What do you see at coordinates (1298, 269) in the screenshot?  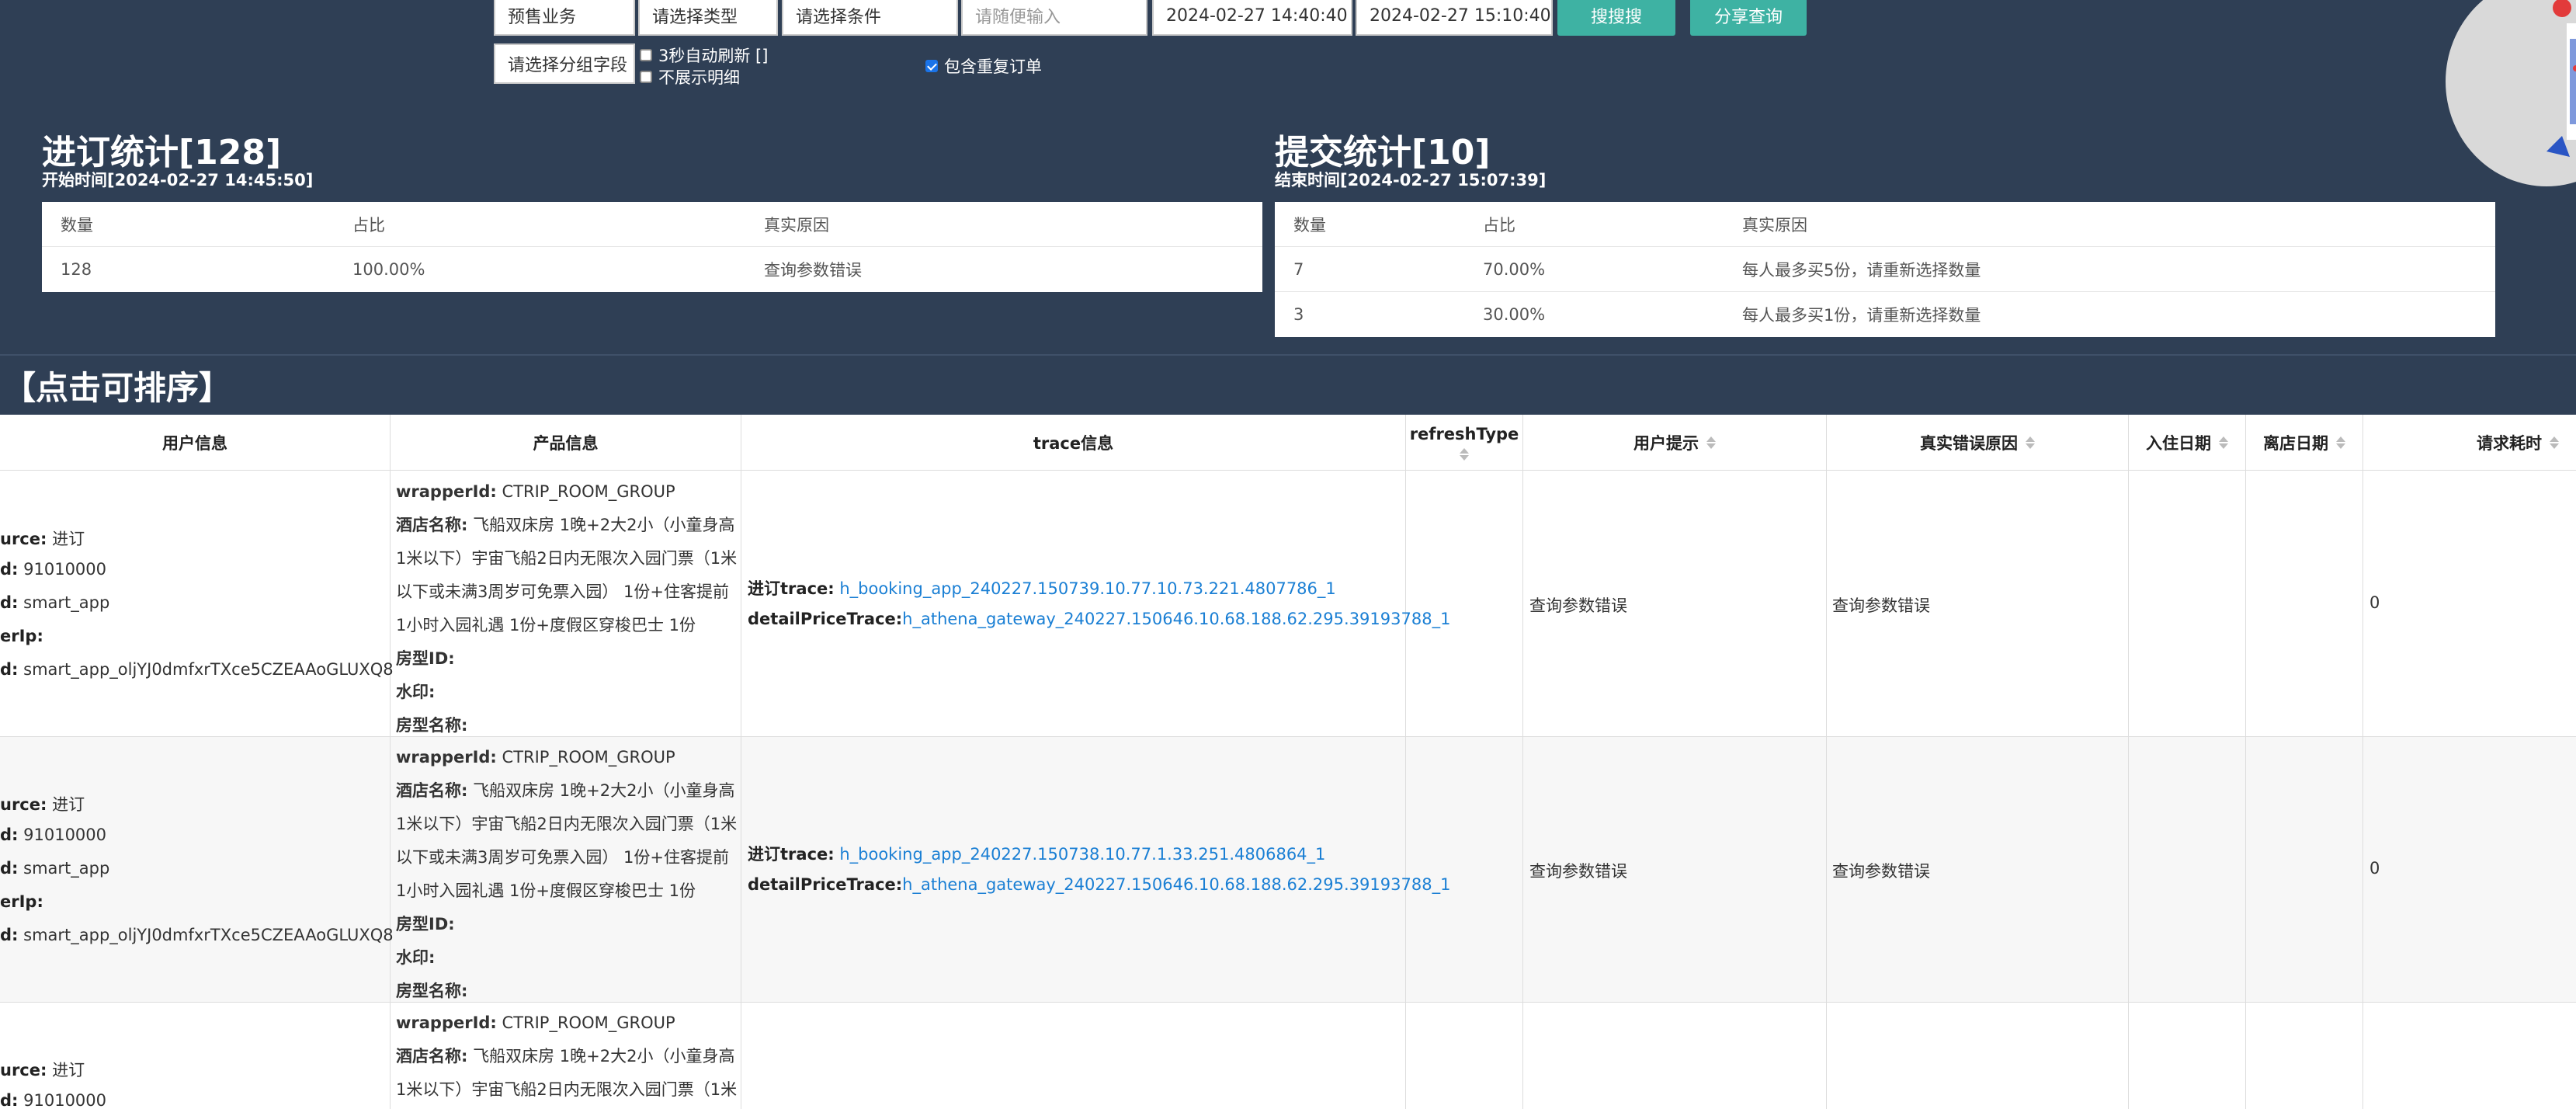 I see `count-cell: 7` at bounding box center [1298, 269].